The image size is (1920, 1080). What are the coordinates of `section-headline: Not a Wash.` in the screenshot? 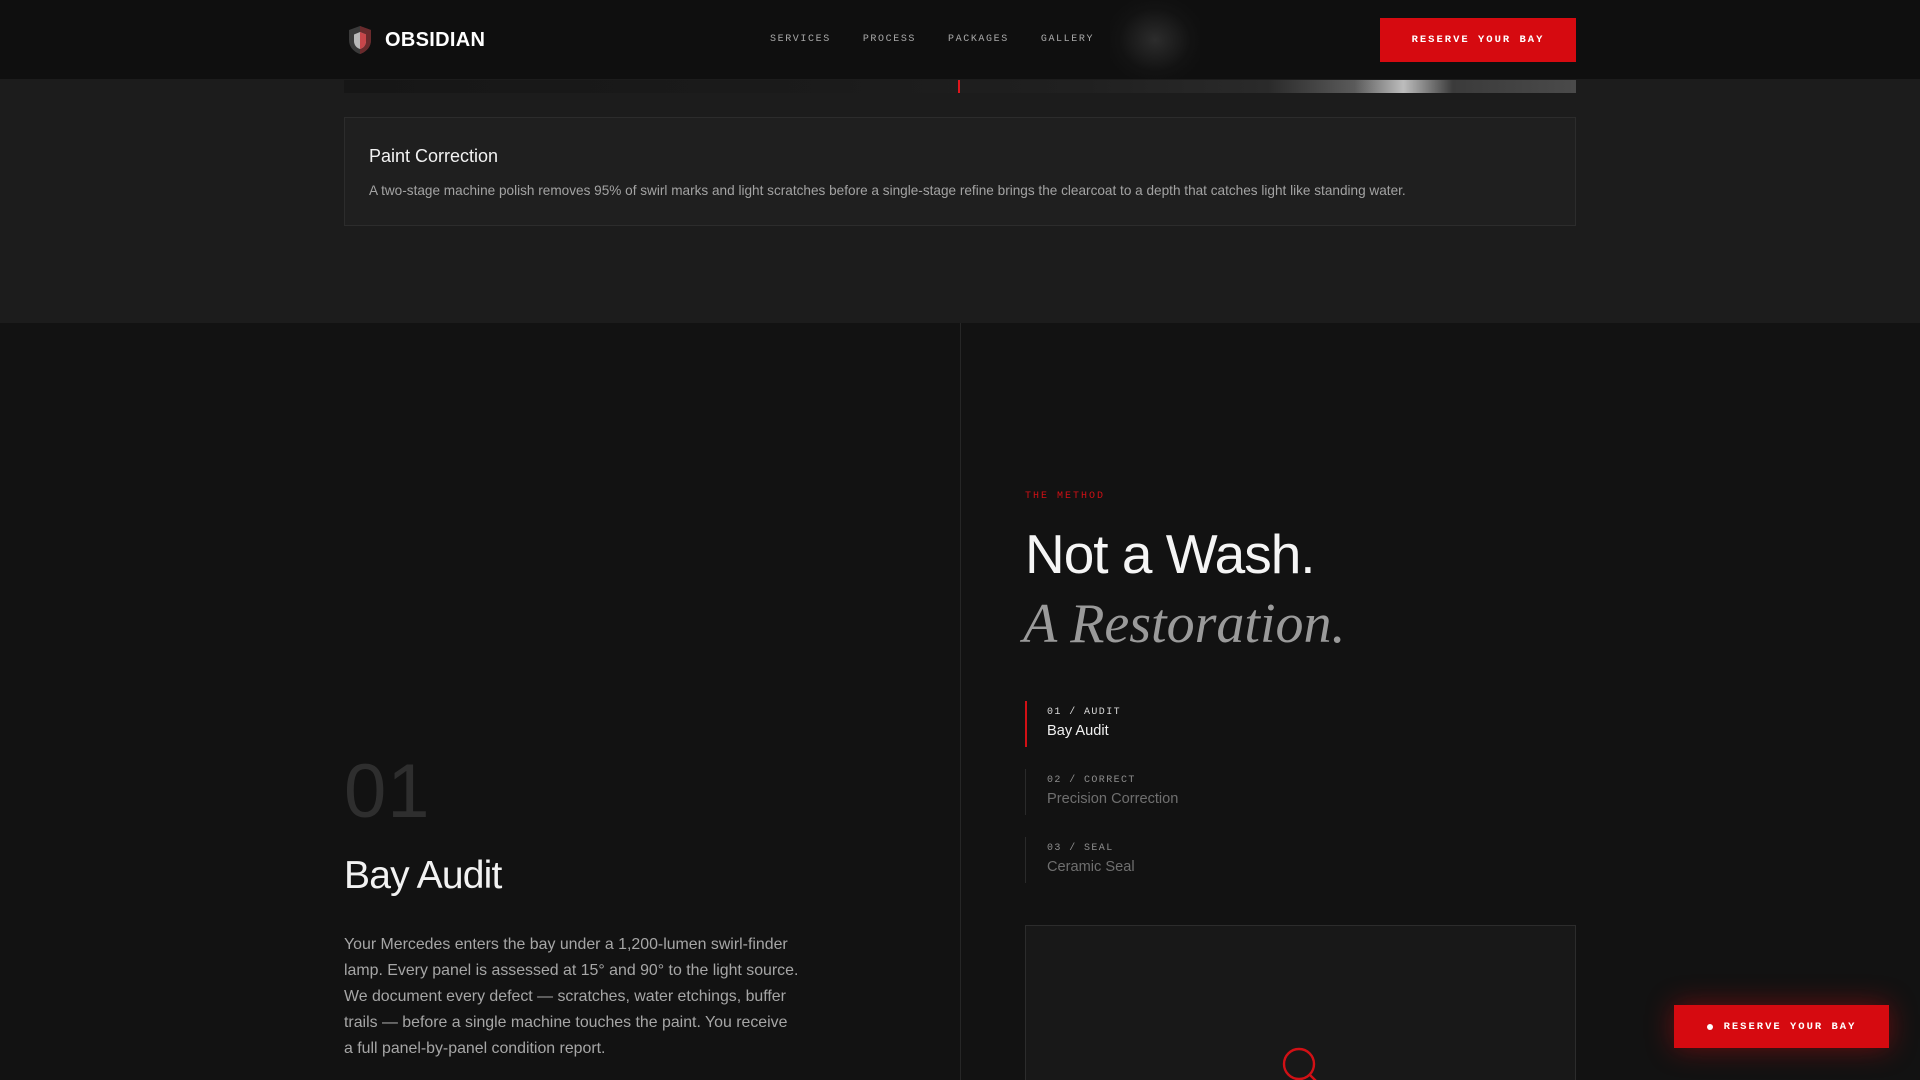 It's located at (1170, 554).